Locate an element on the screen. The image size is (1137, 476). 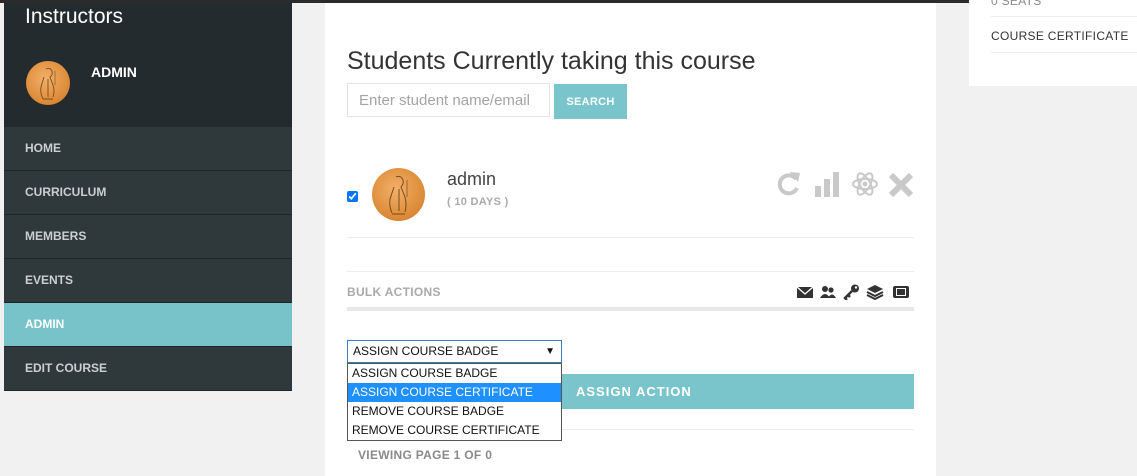
right-panel: 0 SEATS COURSE CERTIFICATE is located at coordinates (1053, 43).